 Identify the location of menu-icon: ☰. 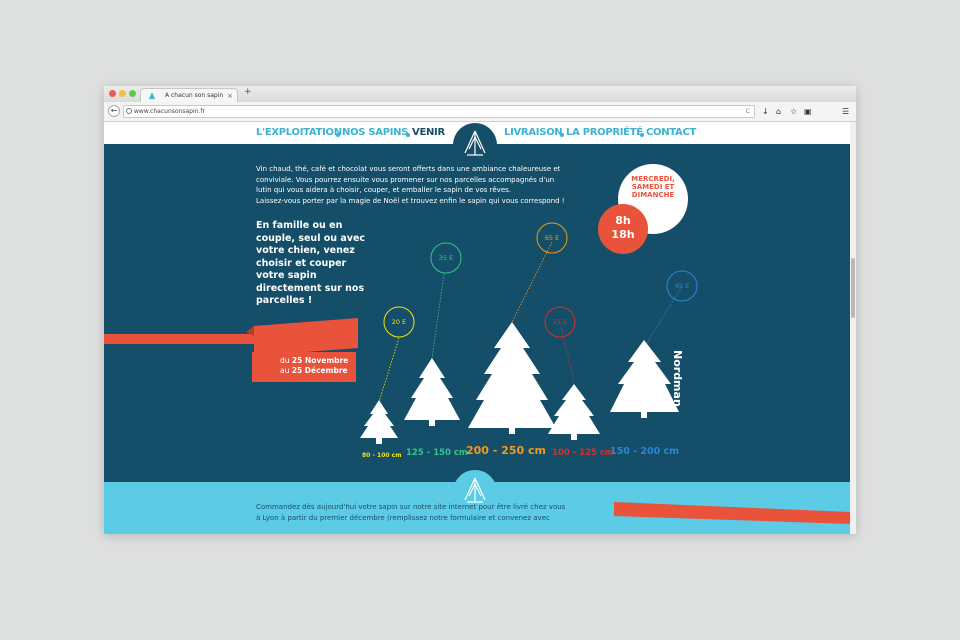
(845, 111).